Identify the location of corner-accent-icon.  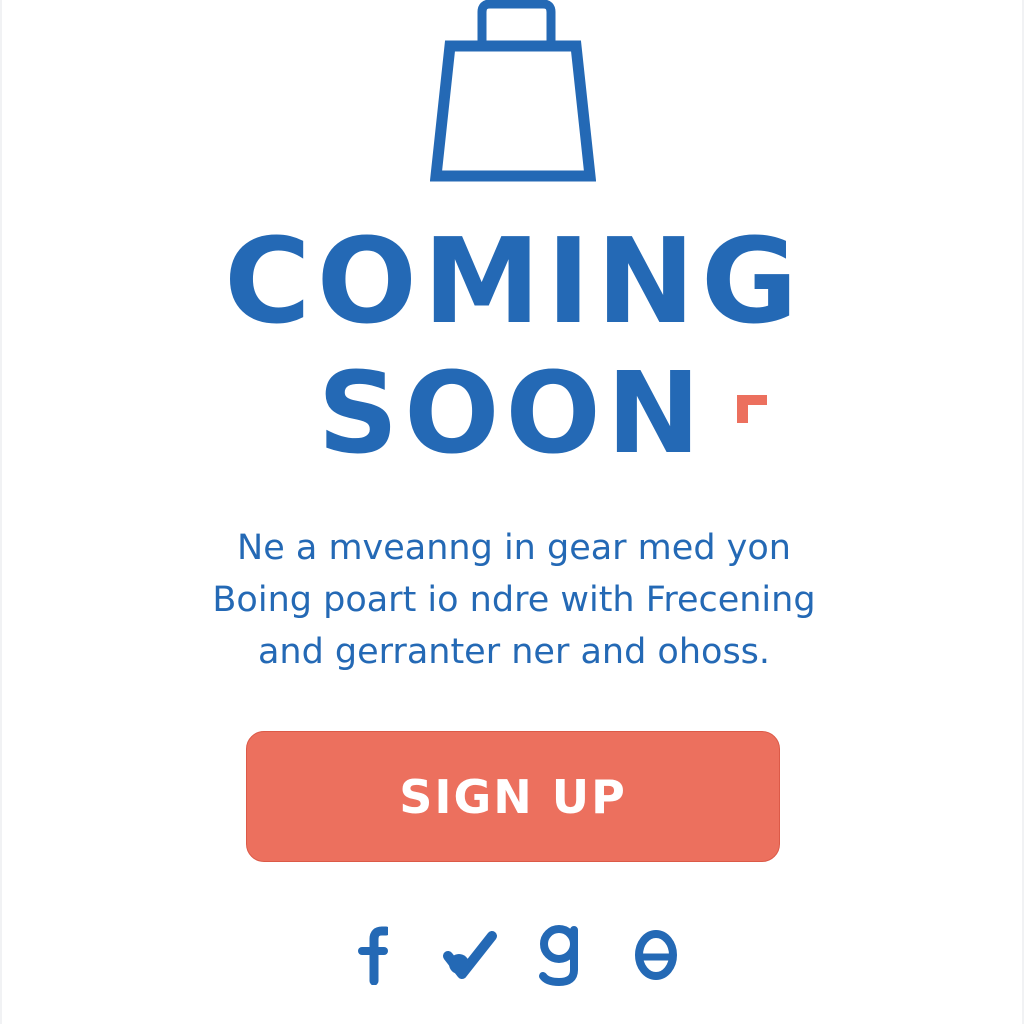
(752, 409).